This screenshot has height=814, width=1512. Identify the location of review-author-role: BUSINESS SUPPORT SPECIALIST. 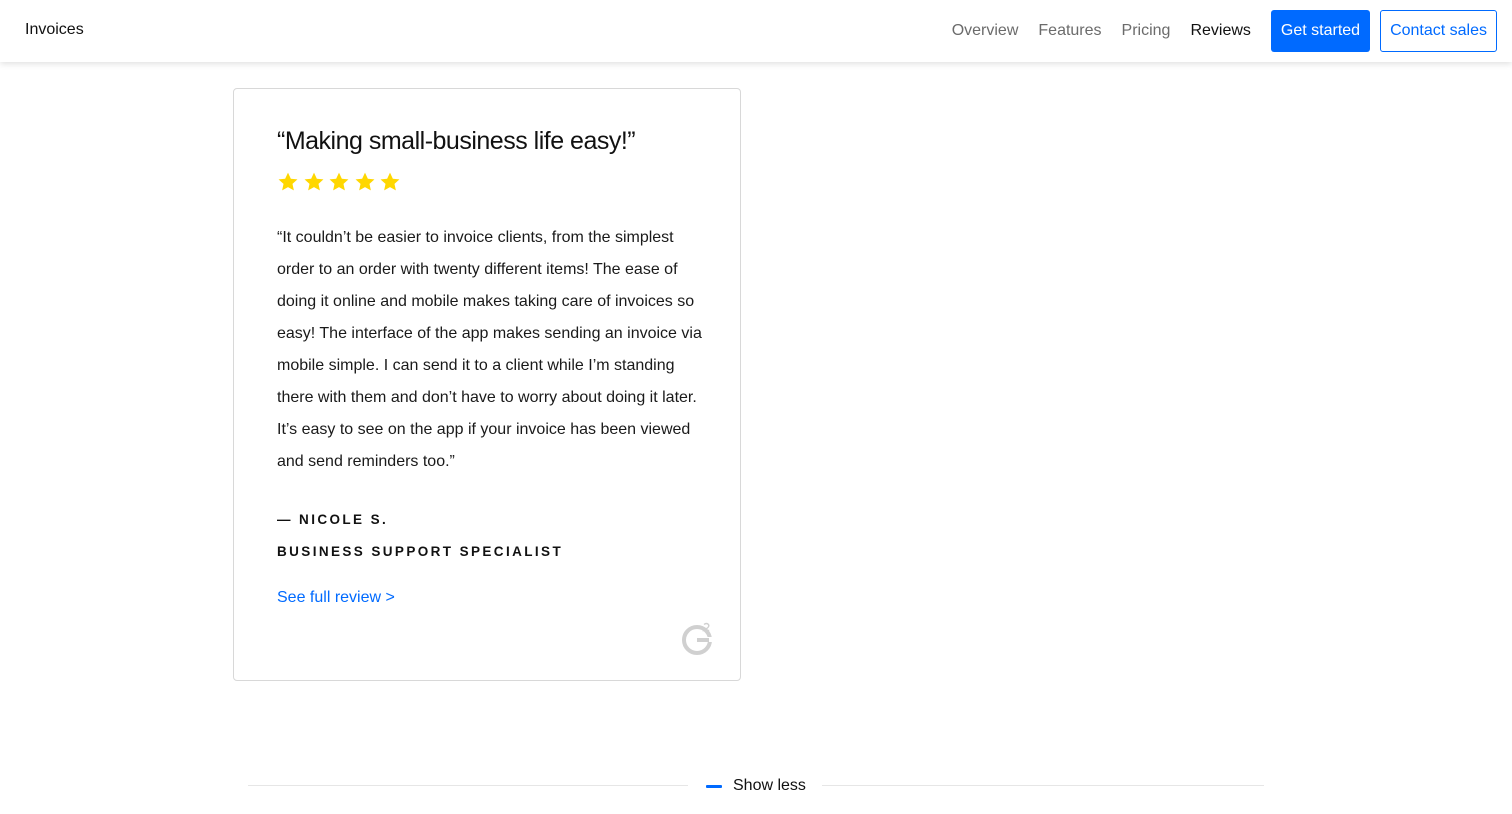
(420, 551).